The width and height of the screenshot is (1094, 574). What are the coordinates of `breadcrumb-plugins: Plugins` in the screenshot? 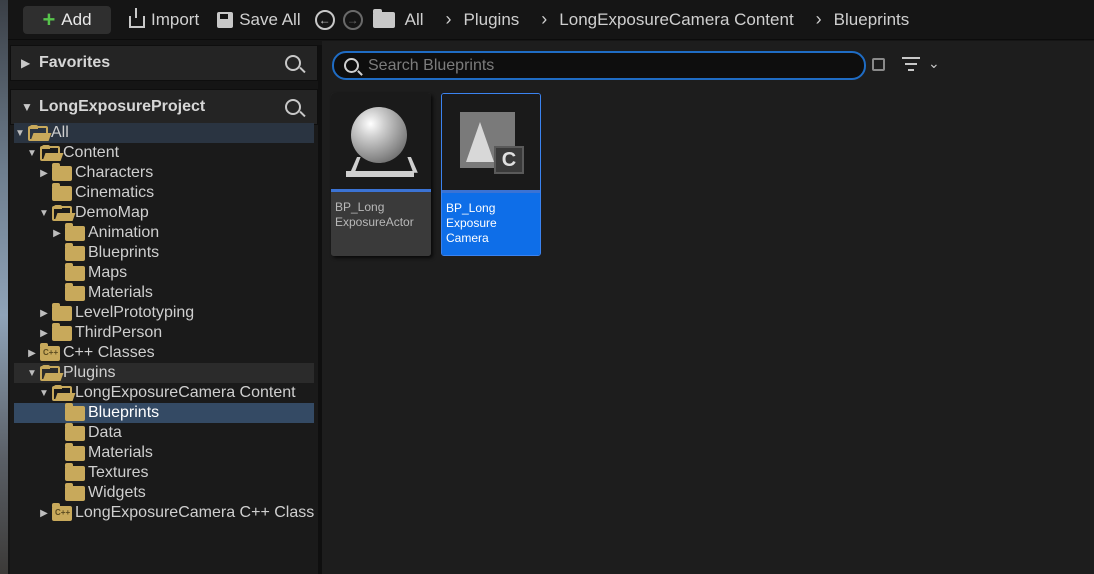 It's located at (492, 20).